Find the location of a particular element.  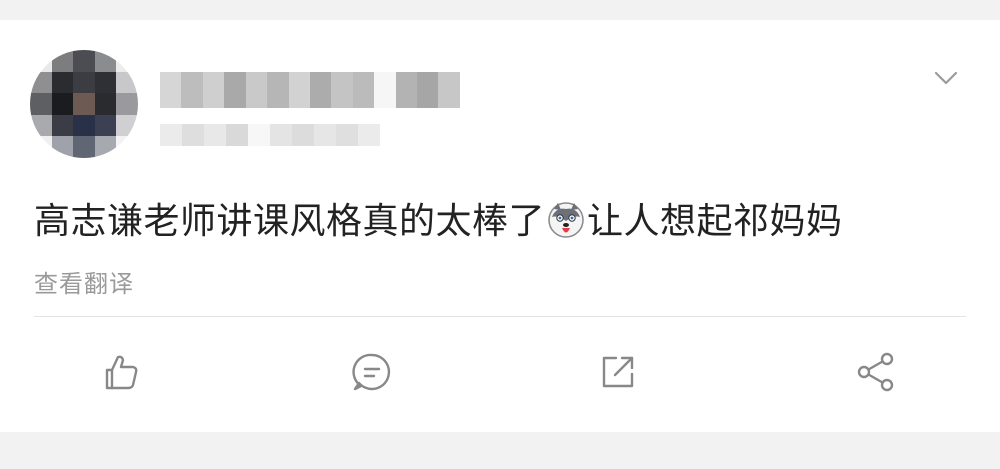

thumbs-up-icon is located at coordinates (121, 372).